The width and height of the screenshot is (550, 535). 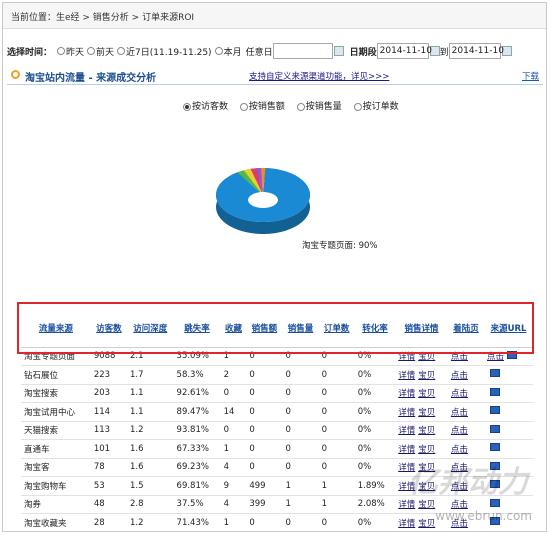 What do you see at coordinates (150, 504) in the screenshot?
I see `table-cell: 2.8` at bounding box center [150, 504].